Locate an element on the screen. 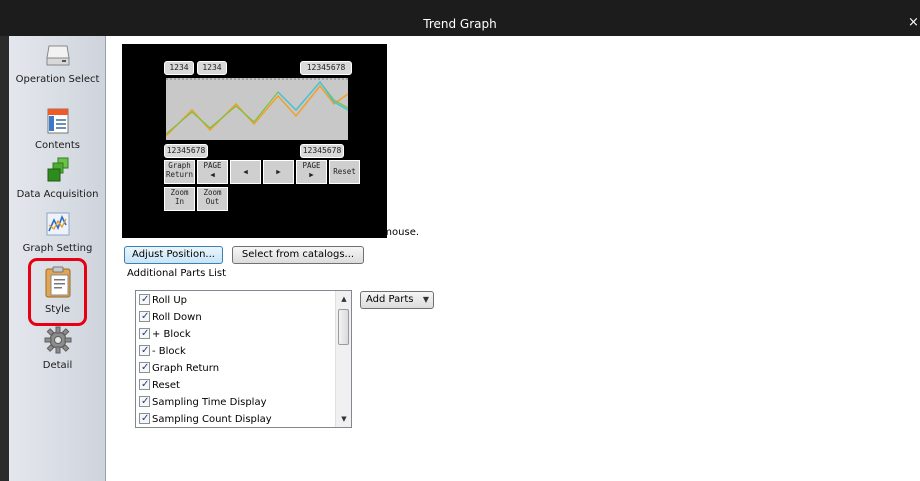 The image size is (920, 481). list-item: Roll Down is located at coordinates (170, 317).